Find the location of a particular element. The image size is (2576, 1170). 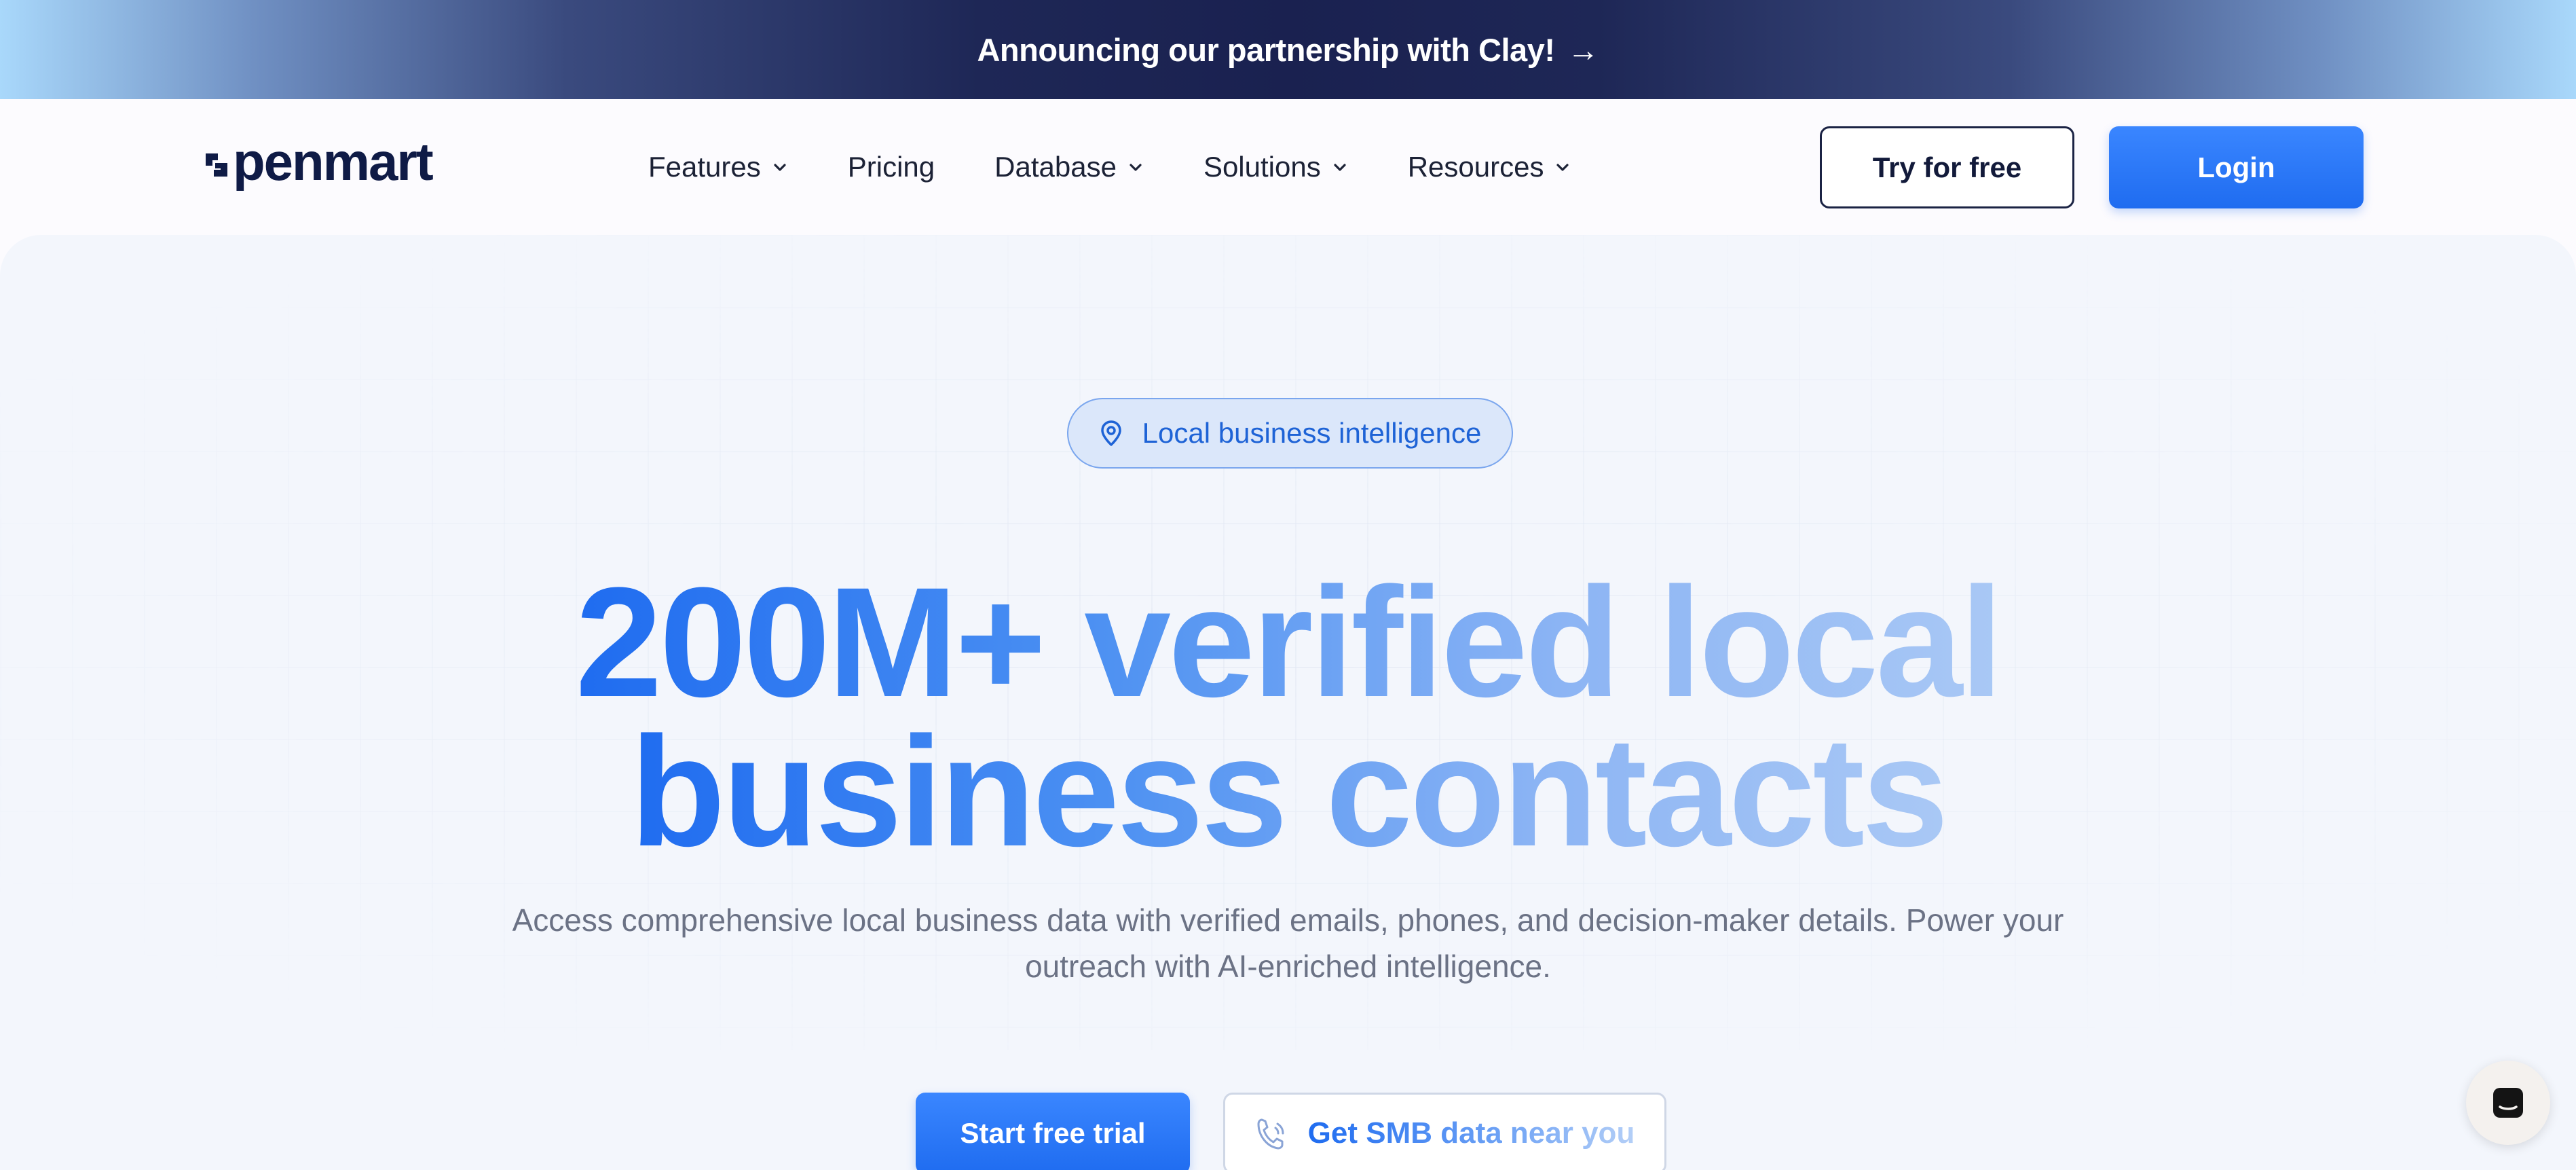

hero-badge: Local business intelligence is located at coordinates (1290, 434).